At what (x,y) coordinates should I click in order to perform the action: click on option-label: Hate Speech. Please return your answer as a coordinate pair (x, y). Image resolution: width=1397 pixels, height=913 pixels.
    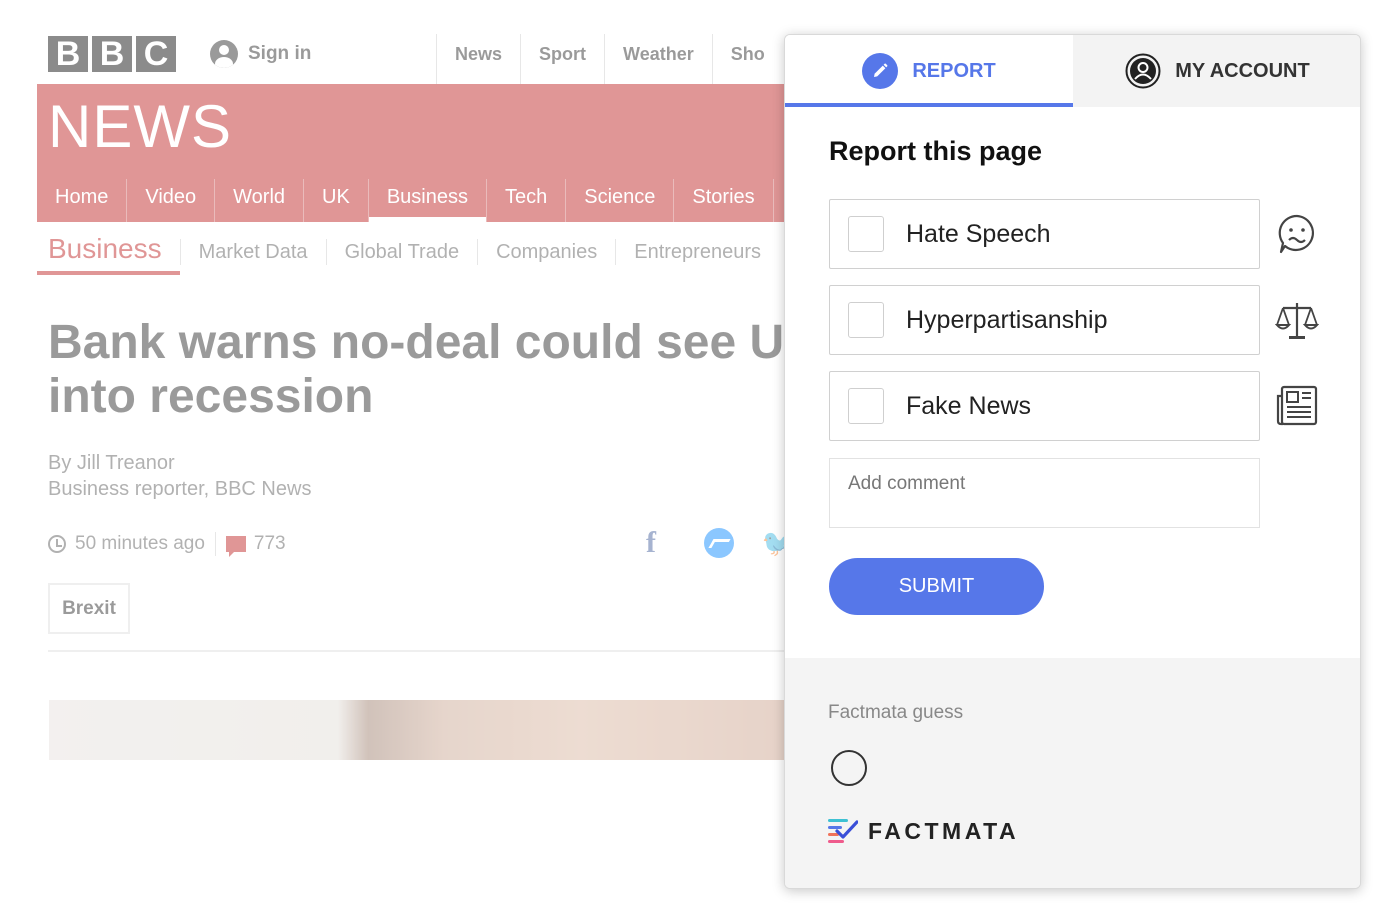
    Looking at the image, I should click on (978, 233).